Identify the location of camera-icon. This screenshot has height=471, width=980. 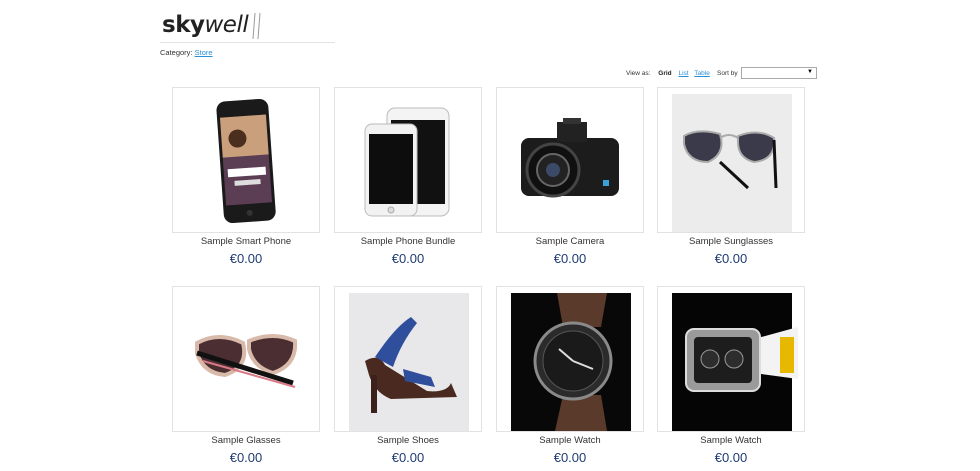
(570, 158).